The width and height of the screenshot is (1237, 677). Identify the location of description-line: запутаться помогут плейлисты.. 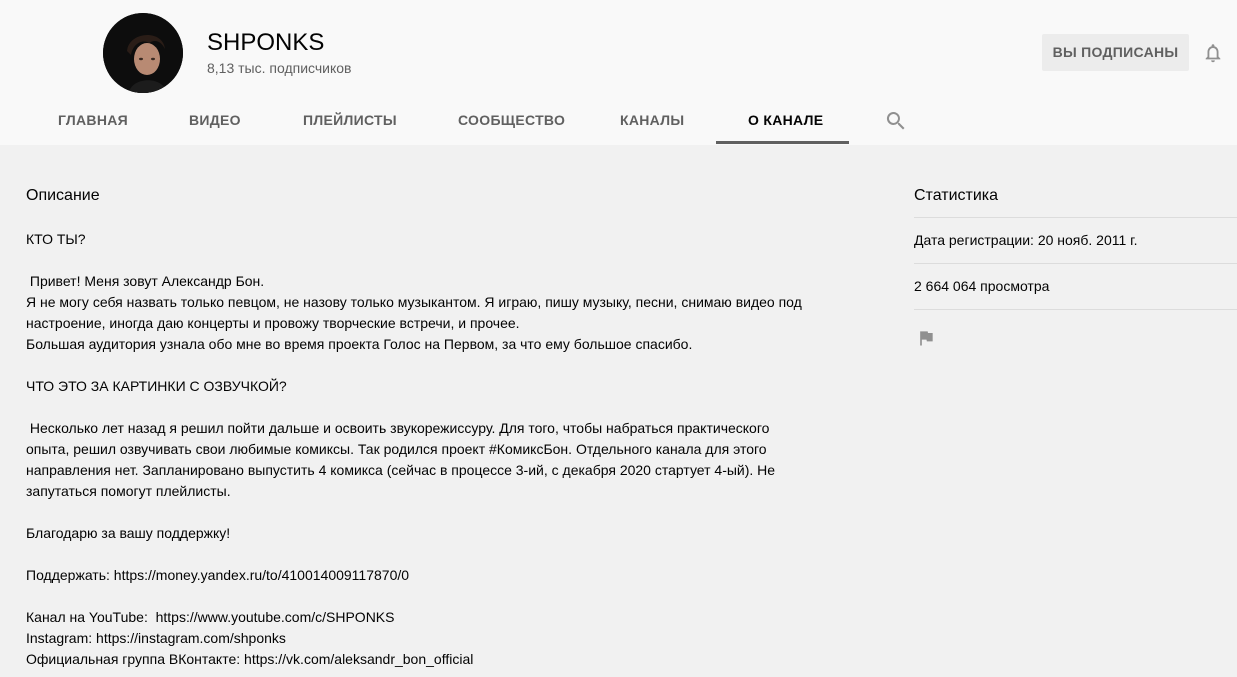
(128, 491).